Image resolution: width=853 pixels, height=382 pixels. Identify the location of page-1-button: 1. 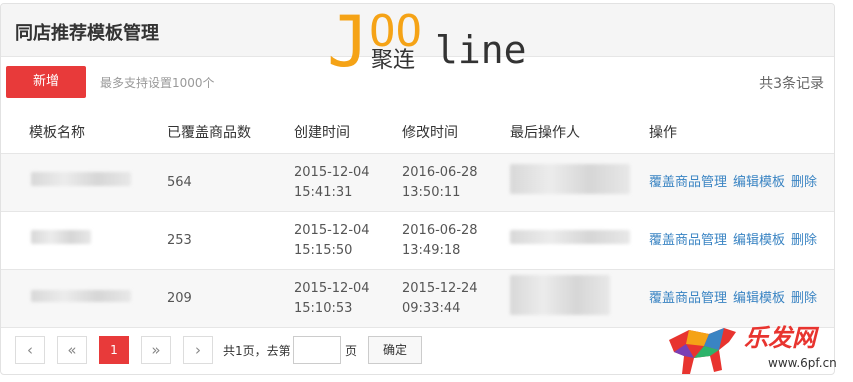
(114, 350).